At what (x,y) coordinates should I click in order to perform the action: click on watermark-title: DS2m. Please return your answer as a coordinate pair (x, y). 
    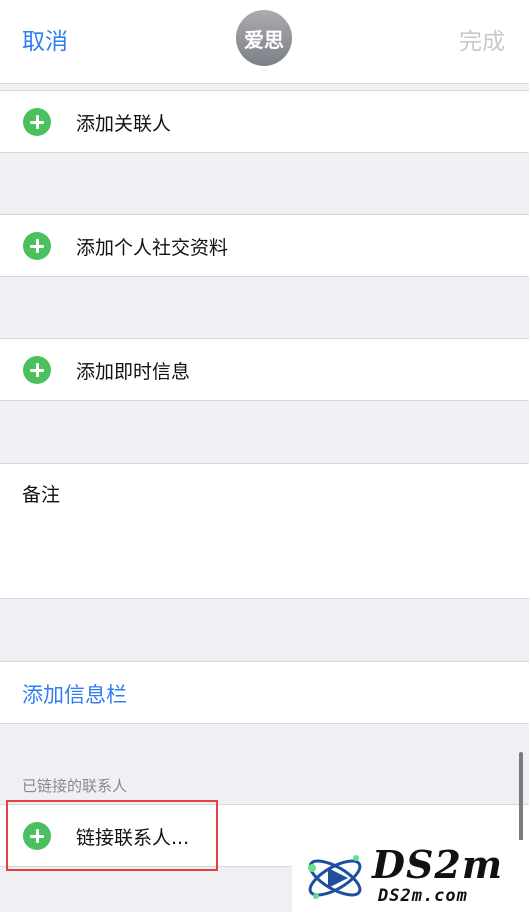
    Looking at the image, I should click on (438, 864).